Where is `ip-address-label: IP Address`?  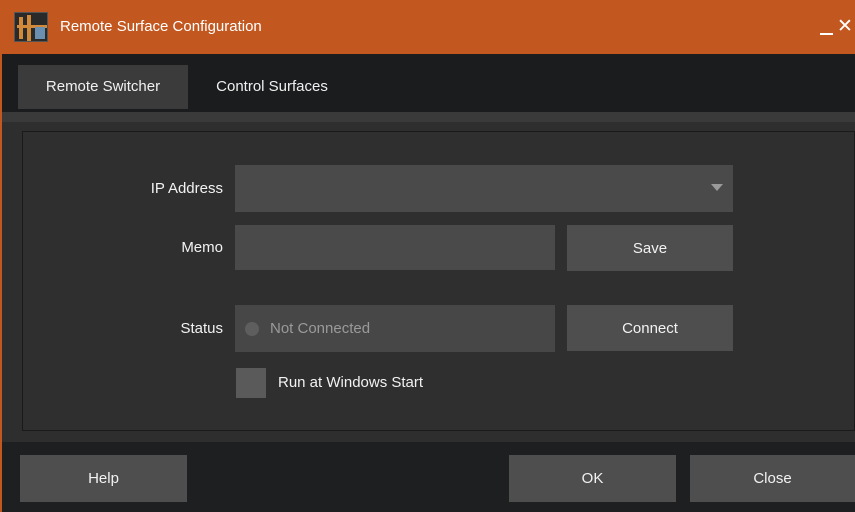
ip-address-label: IP Address is located at coordinates (186, 188).